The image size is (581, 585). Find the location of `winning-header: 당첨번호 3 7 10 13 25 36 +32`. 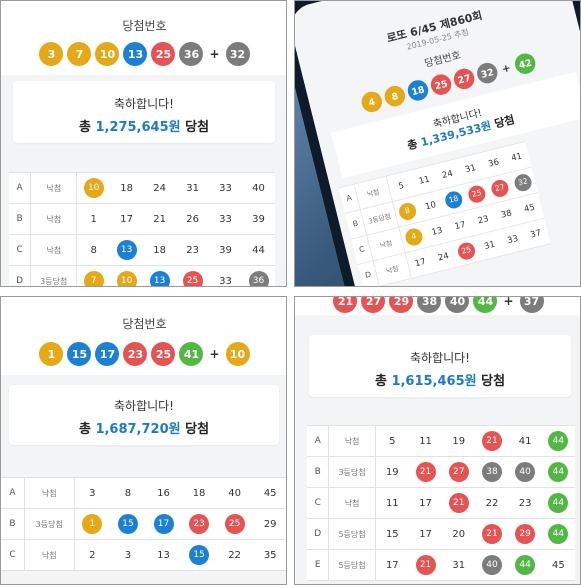

winning-header: 당첨번호 3 7 10 13 25 36 +32 is located at coordinates (143, 38).